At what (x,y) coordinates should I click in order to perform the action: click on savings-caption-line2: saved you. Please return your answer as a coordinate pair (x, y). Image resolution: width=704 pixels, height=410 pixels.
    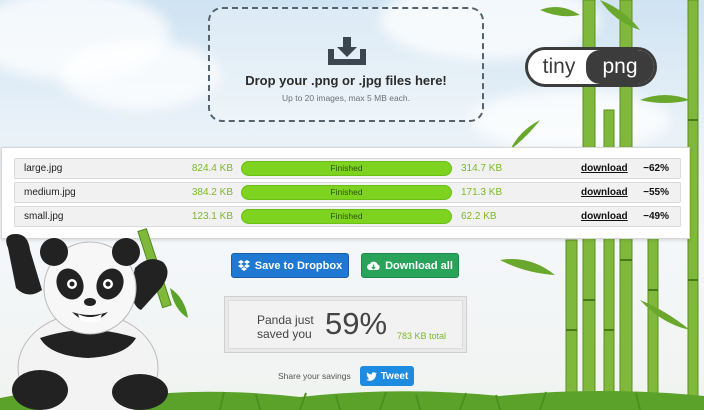
    Looking at the image, I should click on (284, 334).